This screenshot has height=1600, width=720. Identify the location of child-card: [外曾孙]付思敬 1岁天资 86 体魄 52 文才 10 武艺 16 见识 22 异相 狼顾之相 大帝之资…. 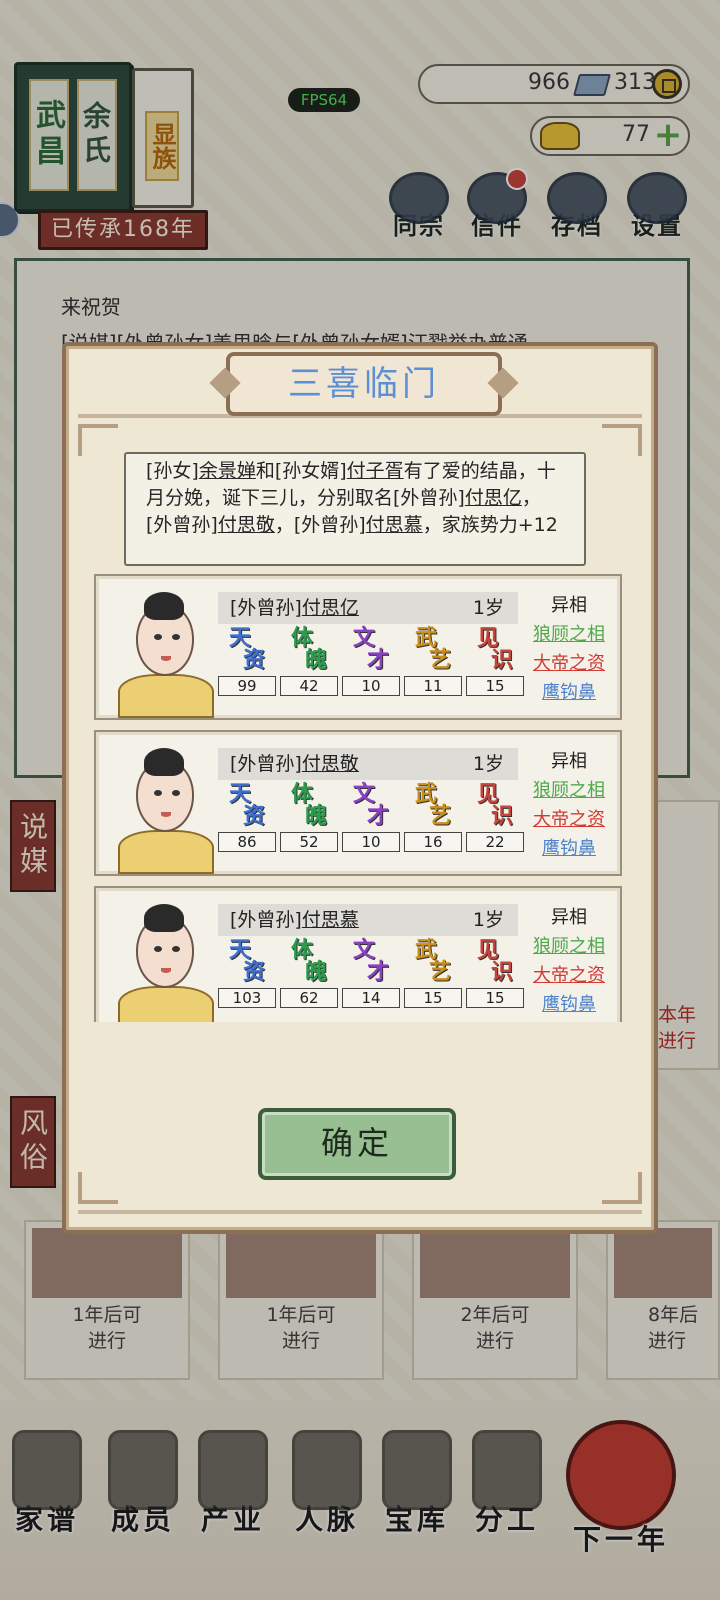
(358, 803).